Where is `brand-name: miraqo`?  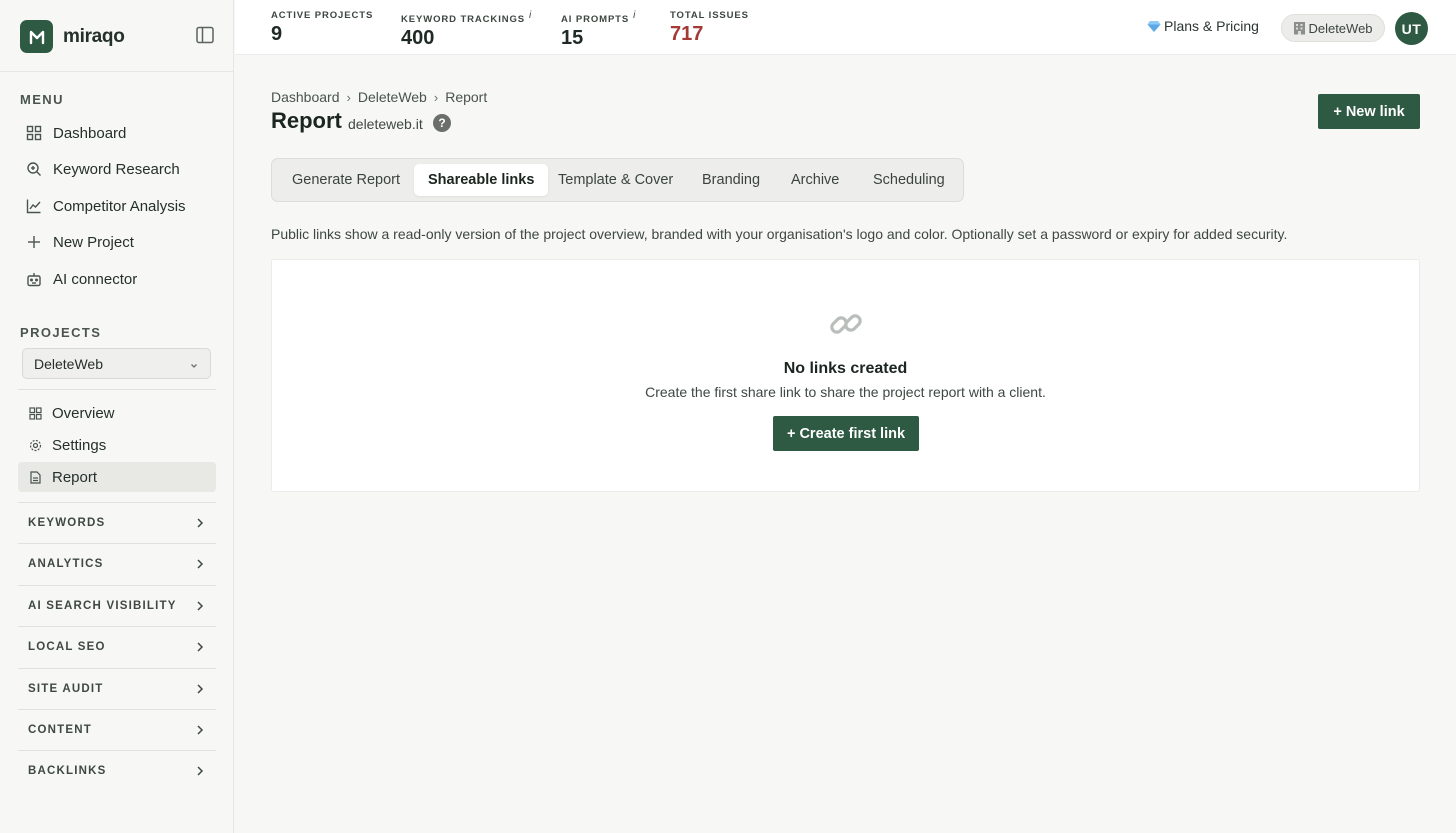
brand-name: miraqo is located at coordinates (94, 36).